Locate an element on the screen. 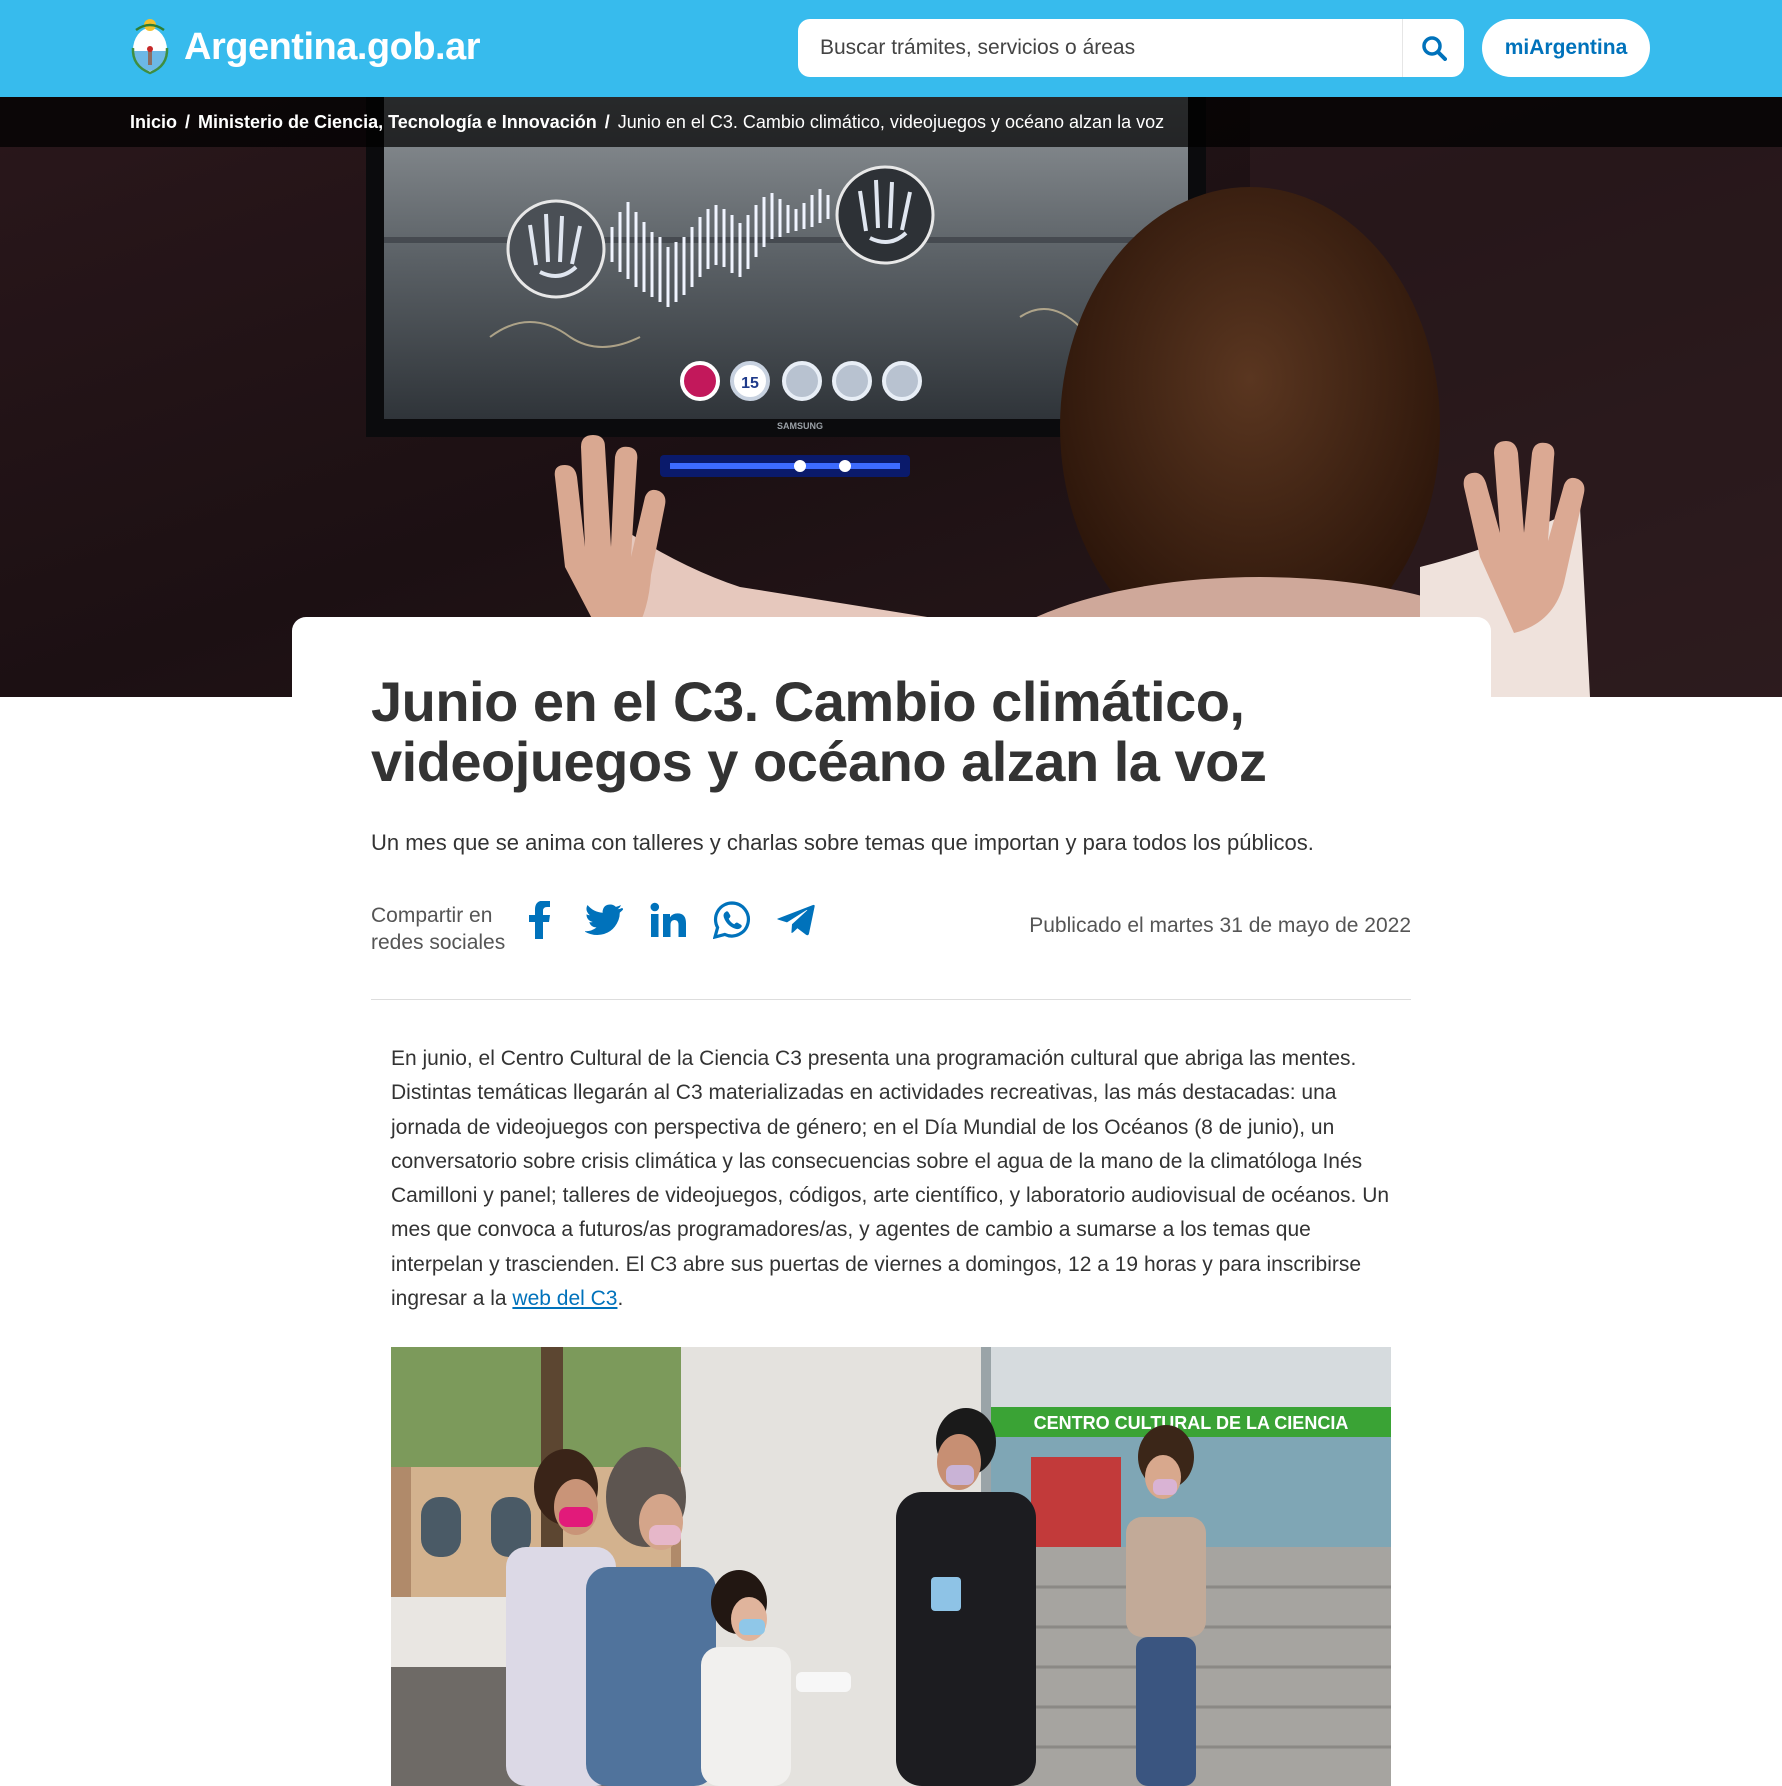  breadcrumb-home-link: Inicio is located at coordinates (153, 122).